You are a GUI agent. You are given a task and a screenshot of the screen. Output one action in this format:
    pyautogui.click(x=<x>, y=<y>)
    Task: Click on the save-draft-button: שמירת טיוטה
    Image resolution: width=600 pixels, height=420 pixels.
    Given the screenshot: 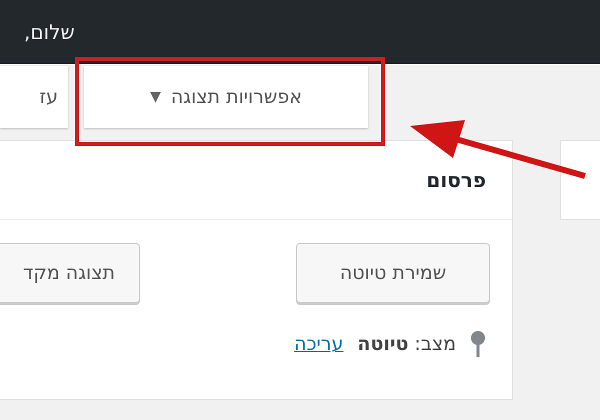 What is the action you would take?
    pyautogui.click(x=393, y=273)
    